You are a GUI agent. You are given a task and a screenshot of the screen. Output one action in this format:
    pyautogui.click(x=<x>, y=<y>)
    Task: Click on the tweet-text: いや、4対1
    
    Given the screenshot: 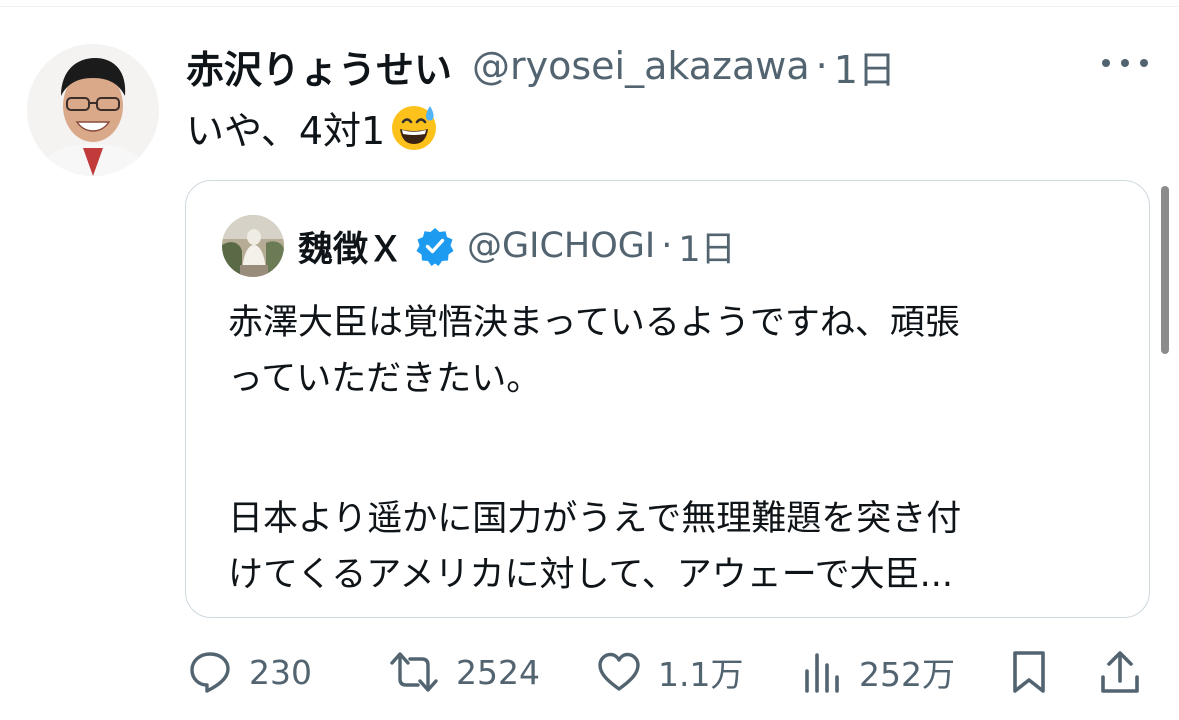 What is the action you would take?
    pyautogui.click(x=312, y=127)
    